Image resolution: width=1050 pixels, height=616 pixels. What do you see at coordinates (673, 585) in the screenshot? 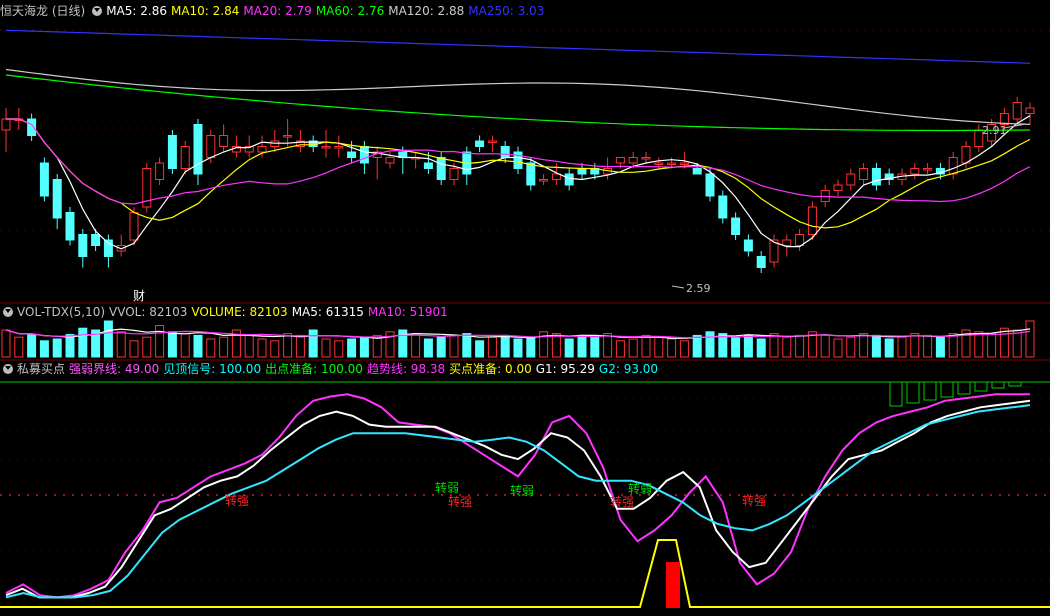
I see `buy-signal-bar` at bounding box center [673, 585].